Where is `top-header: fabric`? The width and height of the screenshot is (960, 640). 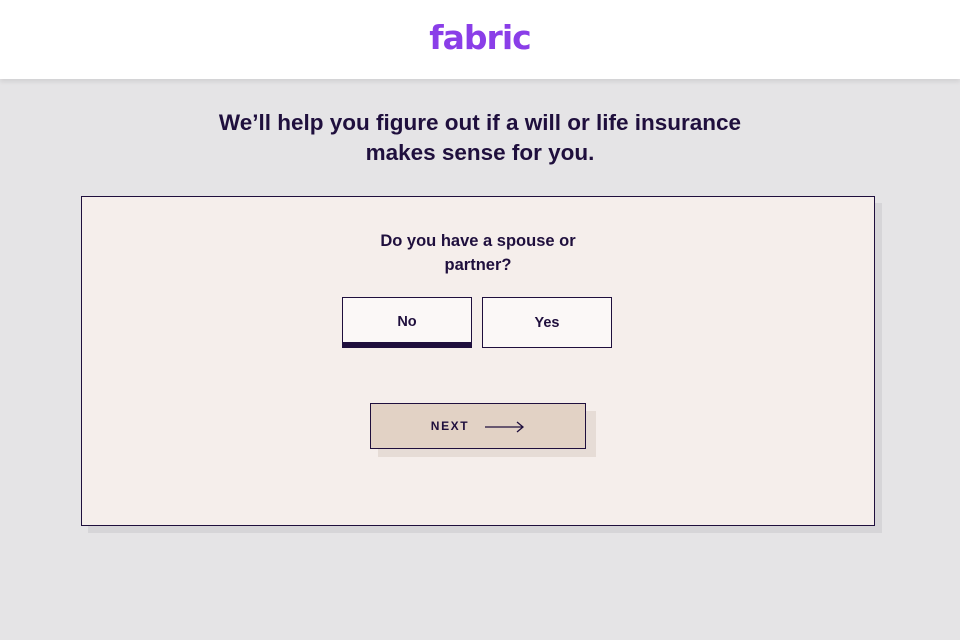 top-header: fabric is located at coordinates (480, 39).